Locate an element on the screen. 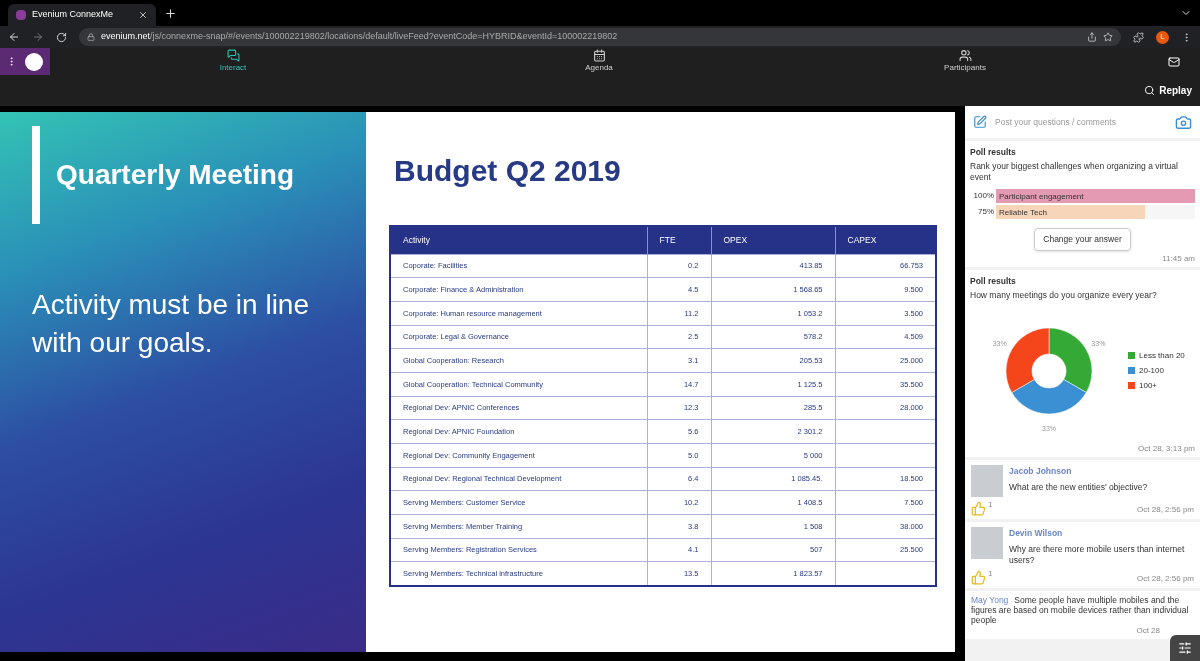  comment-text: What are the new entities' objective? is located at coordinates (1078, 488).